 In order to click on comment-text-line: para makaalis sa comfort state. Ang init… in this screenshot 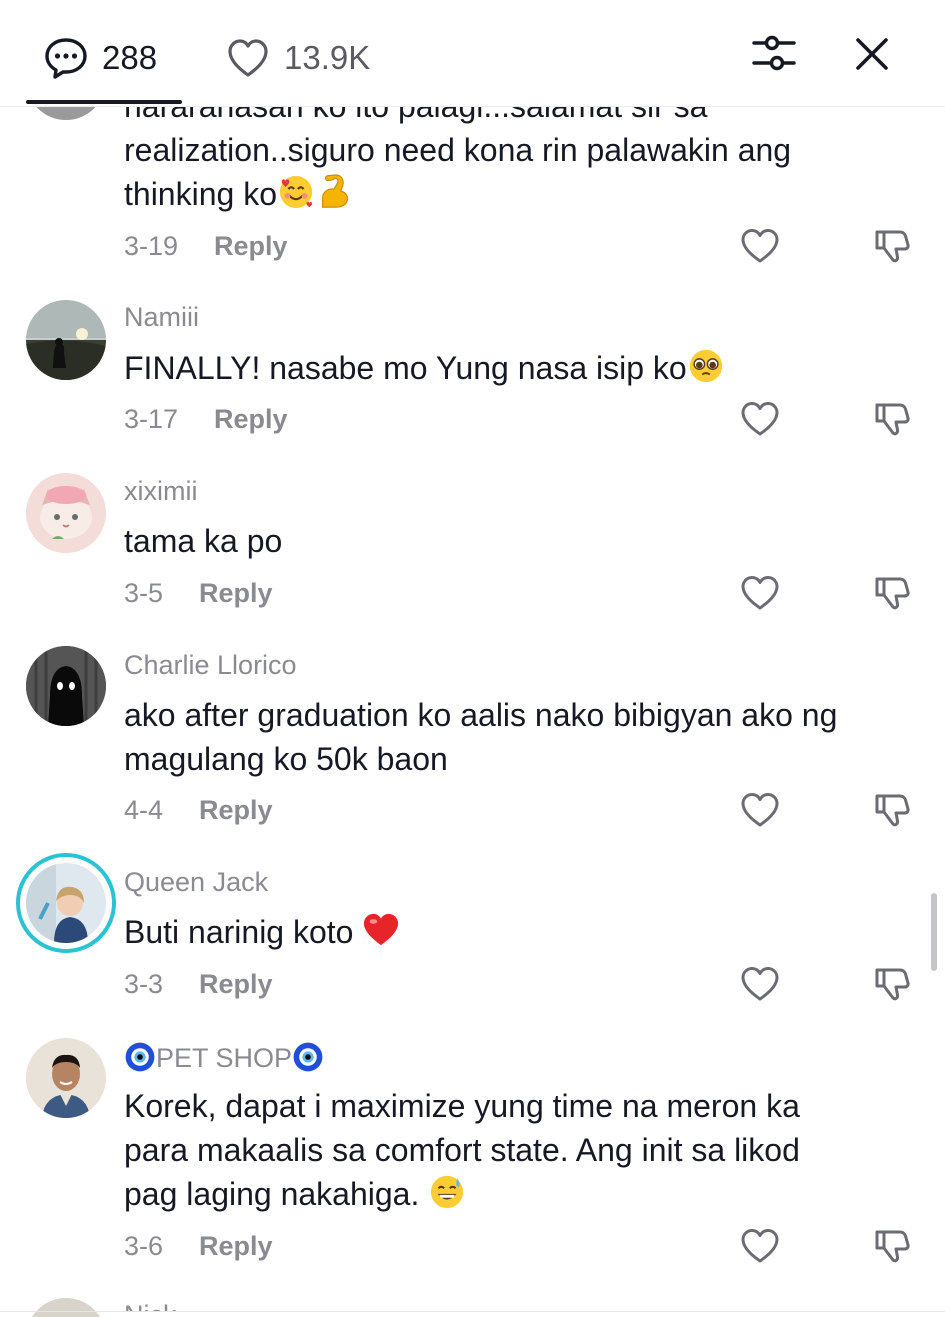, I will do `click(462, 1150)`.